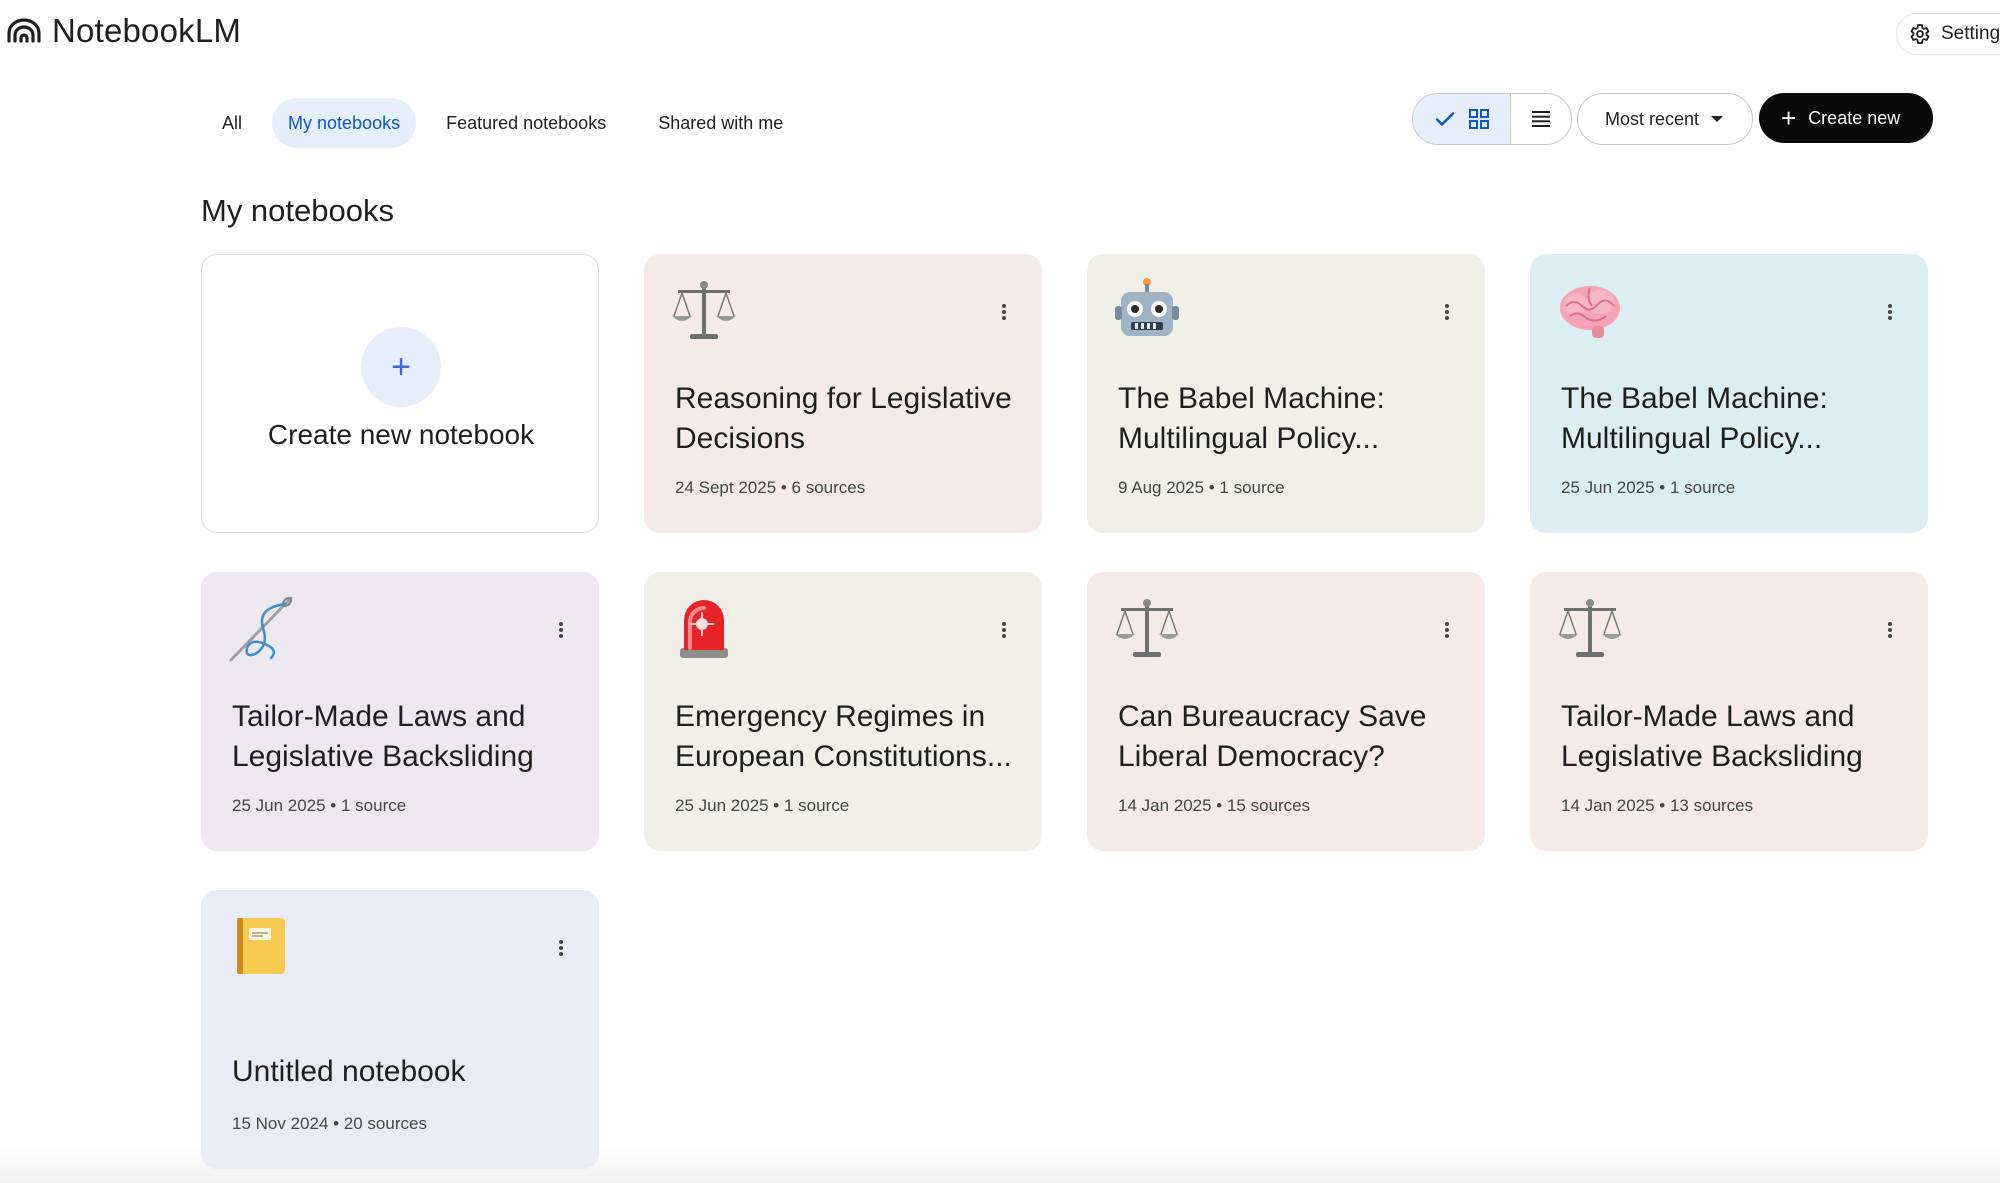 This screenshot has height=1183, width=2000. Describe the element at coordinates (1717, 119) in the screenshot. I see `caret-down-icon` at that location.